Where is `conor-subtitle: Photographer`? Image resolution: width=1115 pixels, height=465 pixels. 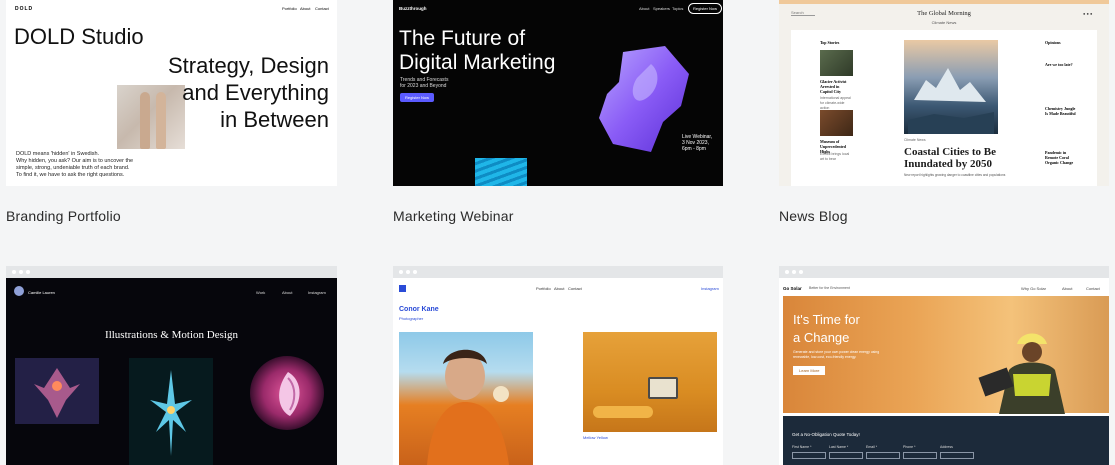
conor-subtitle: Photographer is located at coordinates (411, 318).